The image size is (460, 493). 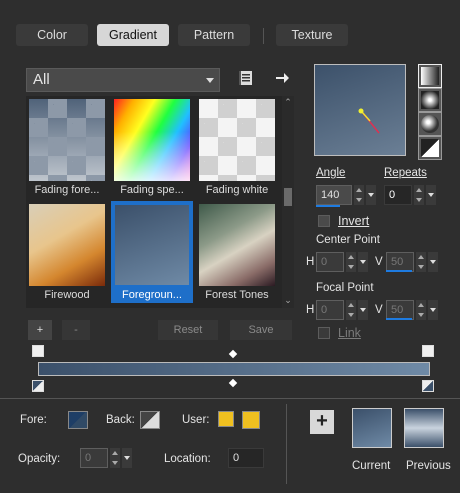 I want to click on angle-dropdown-icon, so click(x=371, y=195).